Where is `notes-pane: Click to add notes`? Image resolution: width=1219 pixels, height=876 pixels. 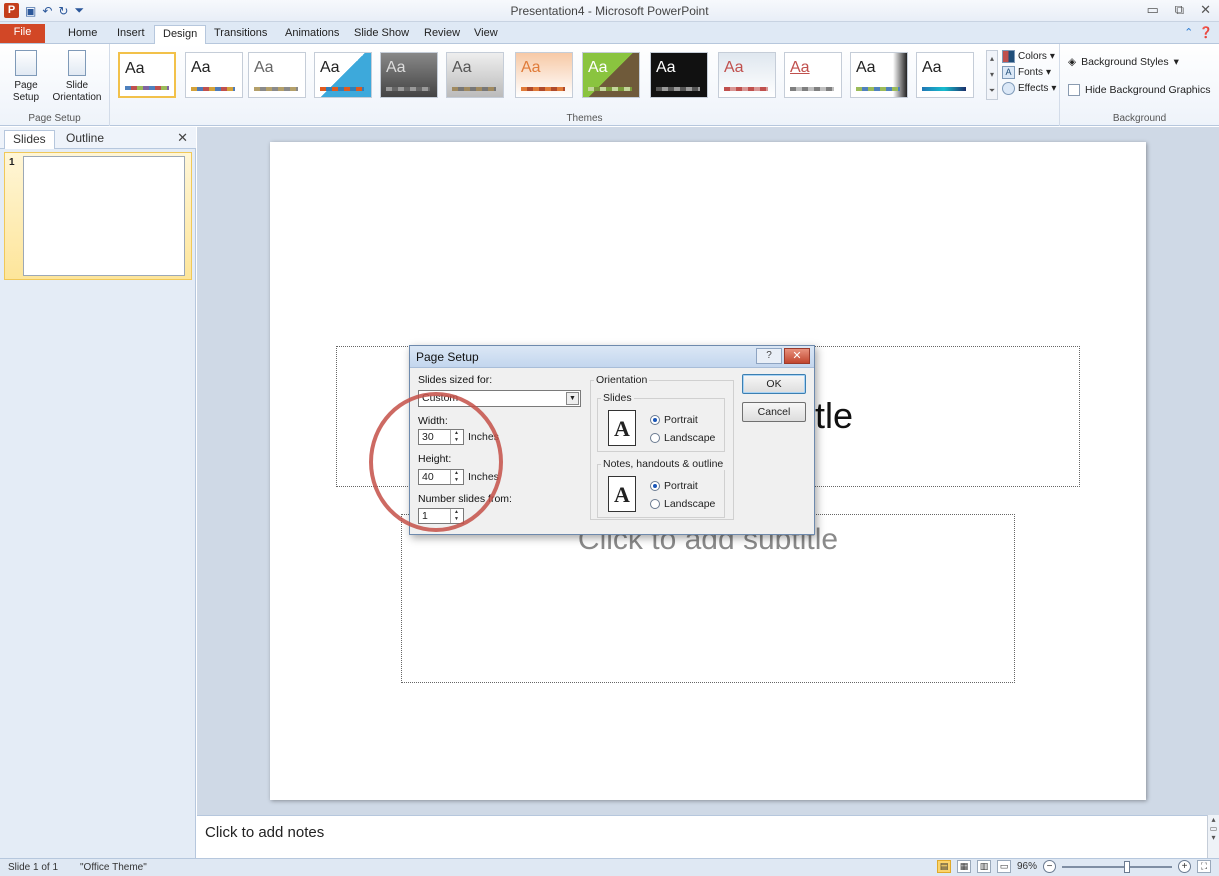
notes-pane: Click to add notes is located at coordinates (702, 836).